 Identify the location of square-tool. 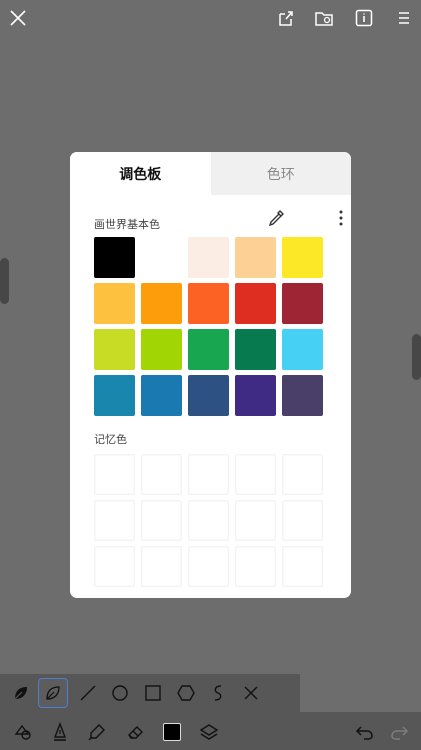
(153, 693).